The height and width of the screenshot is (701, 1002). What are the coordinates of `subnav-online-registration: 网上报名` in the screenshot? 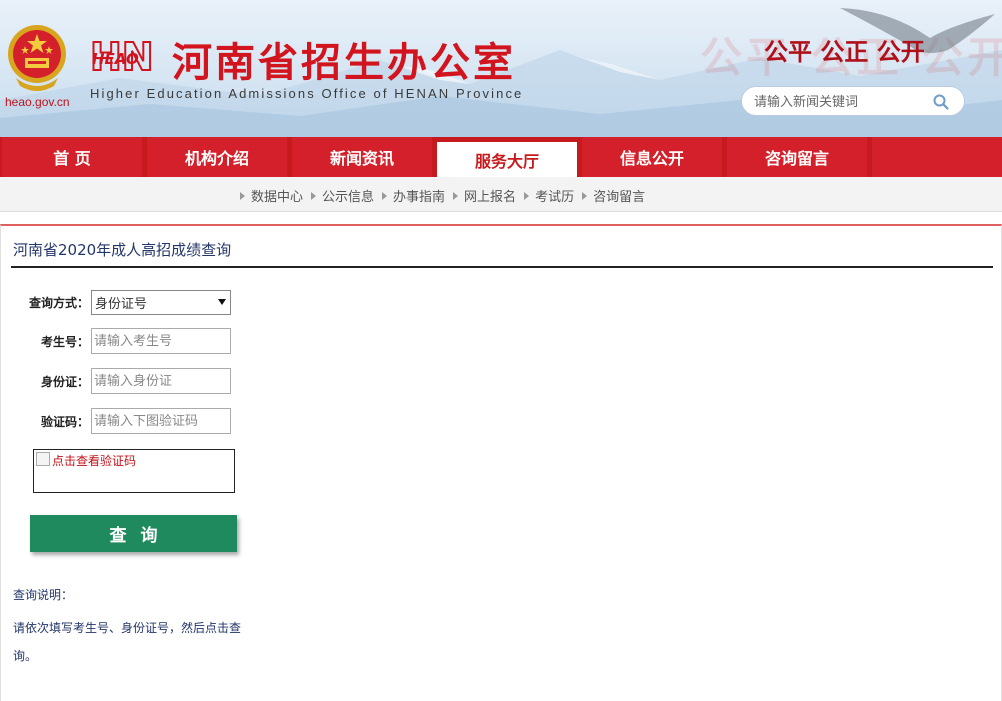 It's located at (484, 195).